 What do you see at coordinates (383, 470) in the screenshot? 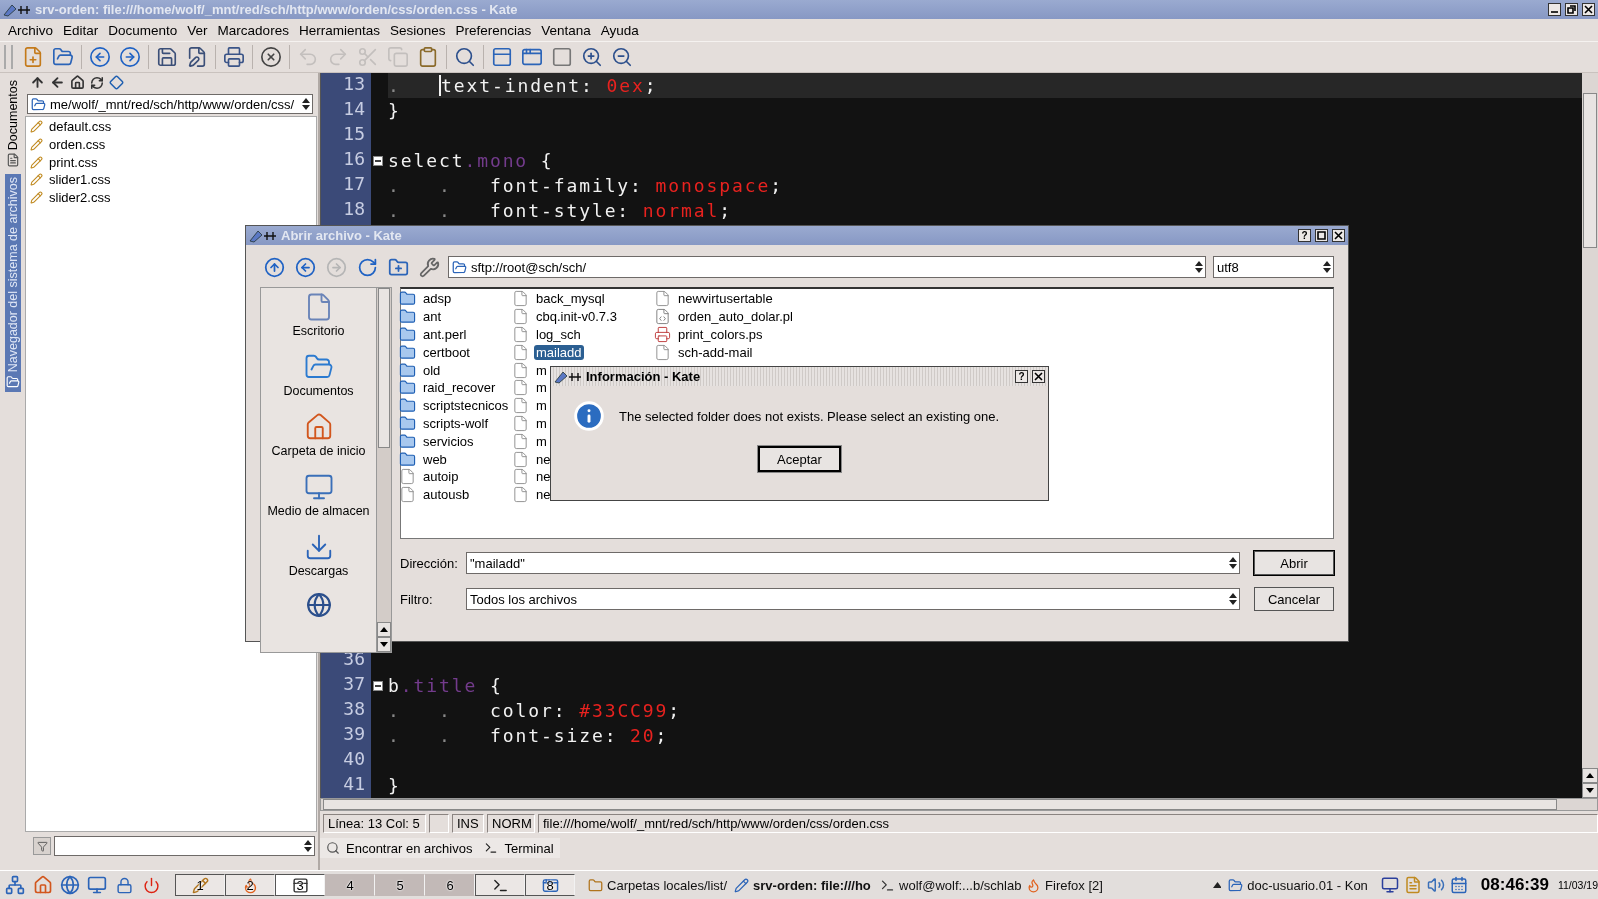
I see `places-scrollbar` at bounding box center [383, 470].